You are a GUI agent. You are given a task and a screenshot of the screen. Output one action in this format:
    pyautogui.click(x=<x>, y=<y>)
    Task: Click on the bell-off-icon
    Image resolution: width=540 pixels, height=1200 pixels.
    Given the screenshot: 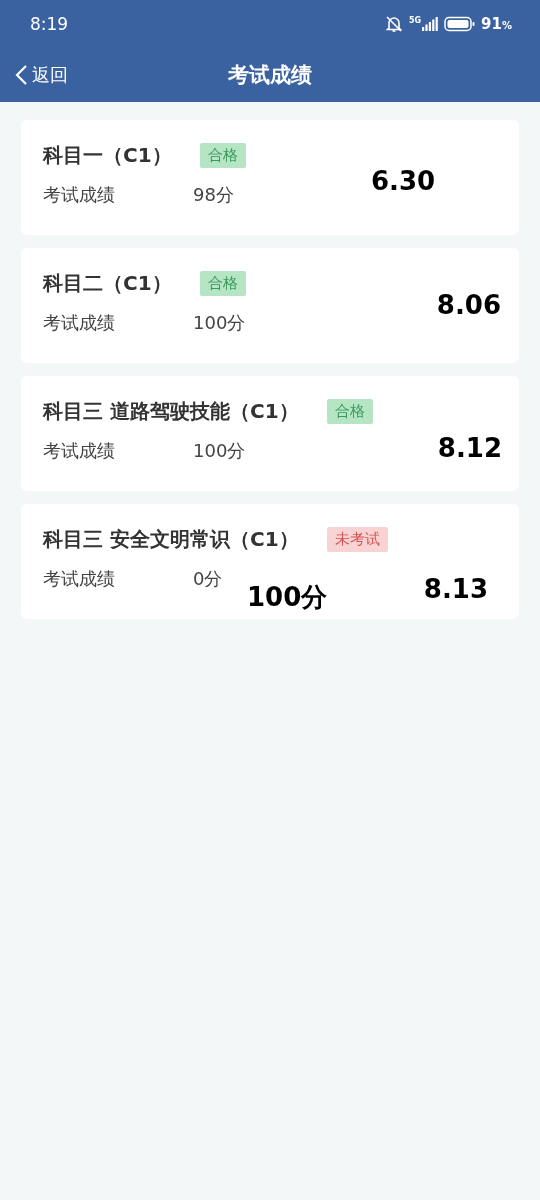 What is the action you would take?
    pyautogui.click(x=393, y=24)
    